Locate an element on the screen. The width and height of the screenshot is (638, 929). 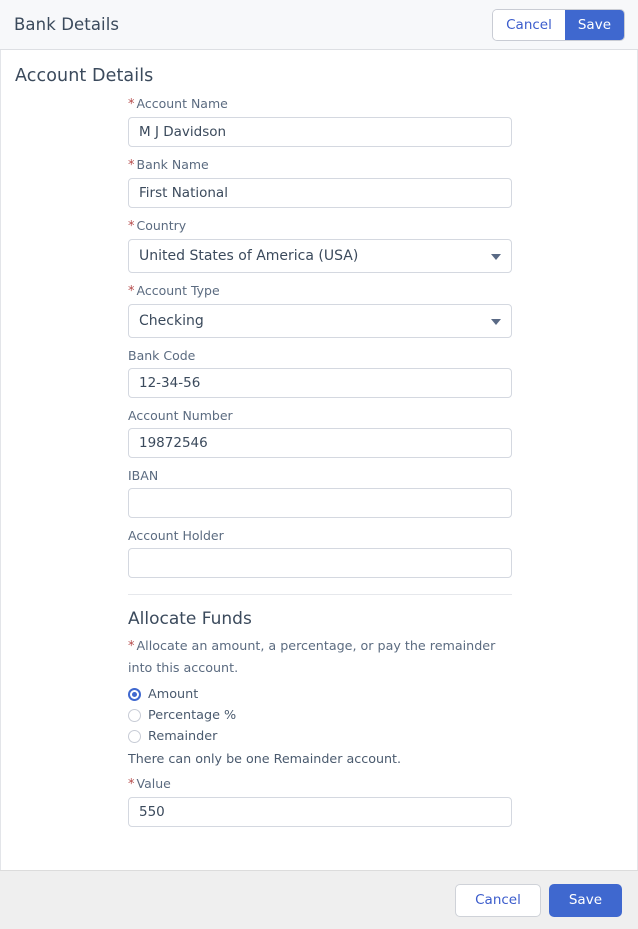
header-cancel-button: Cancel is located at coordinates (529, 24).